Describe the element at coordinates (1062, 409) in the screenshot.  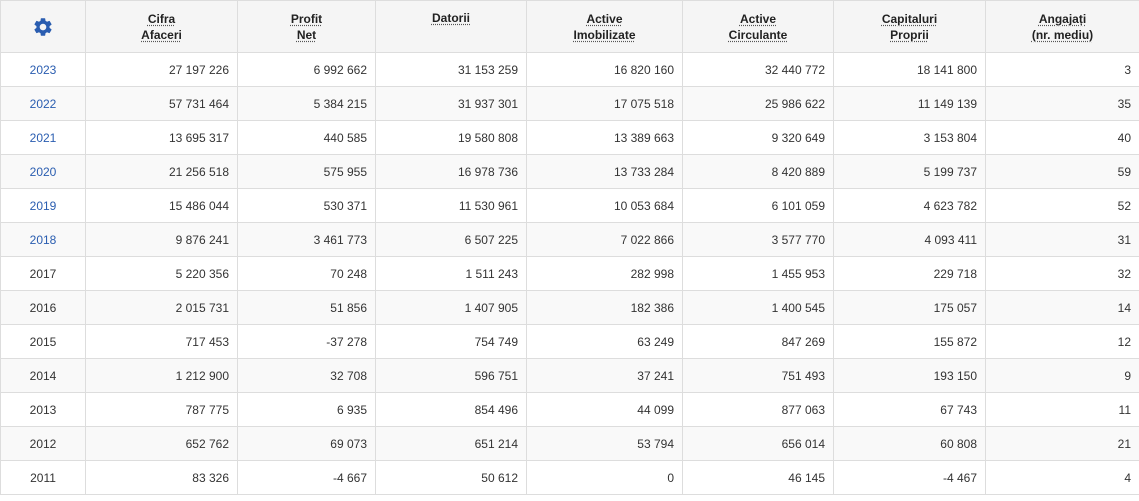
I see `cell-angajati: 11` at that location.